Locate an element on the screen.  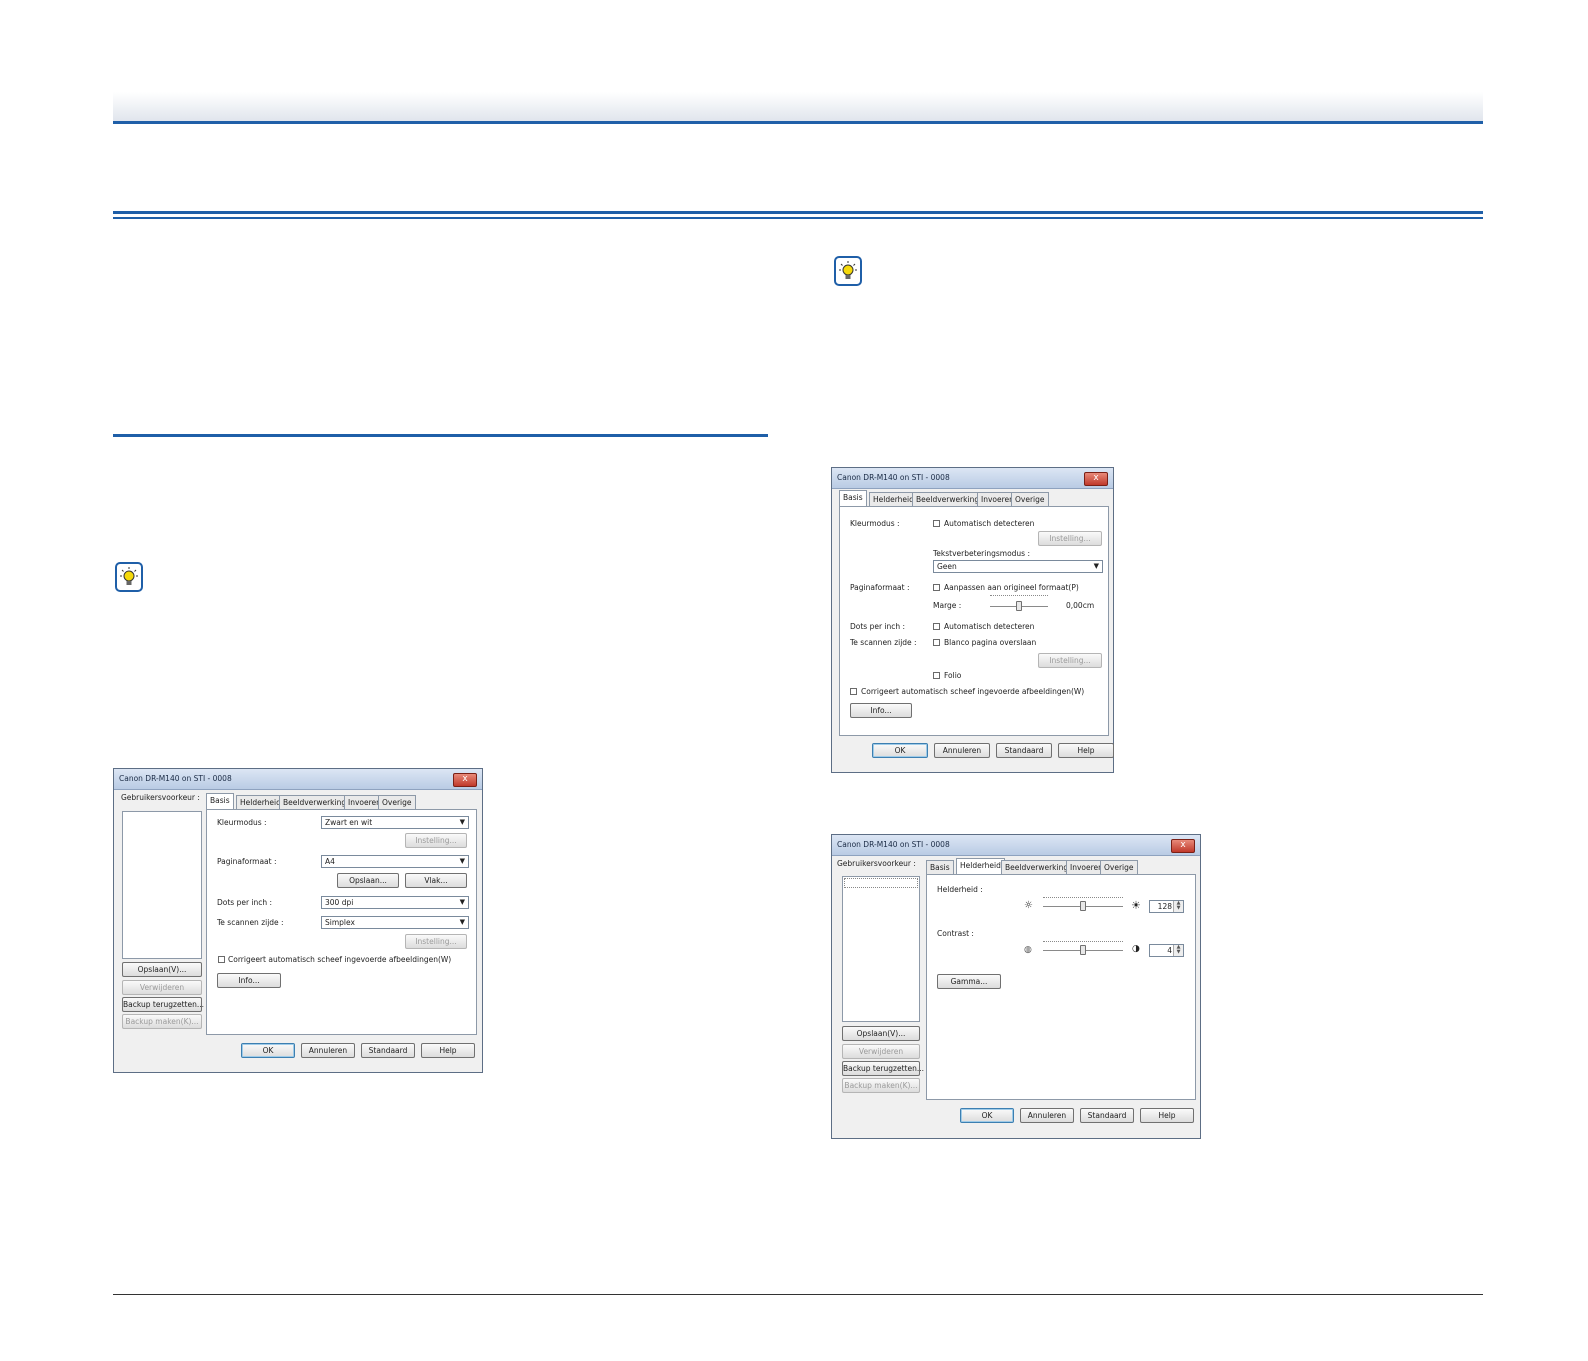
auto-detect-color-checkbox is located at coordinates (936, 523).